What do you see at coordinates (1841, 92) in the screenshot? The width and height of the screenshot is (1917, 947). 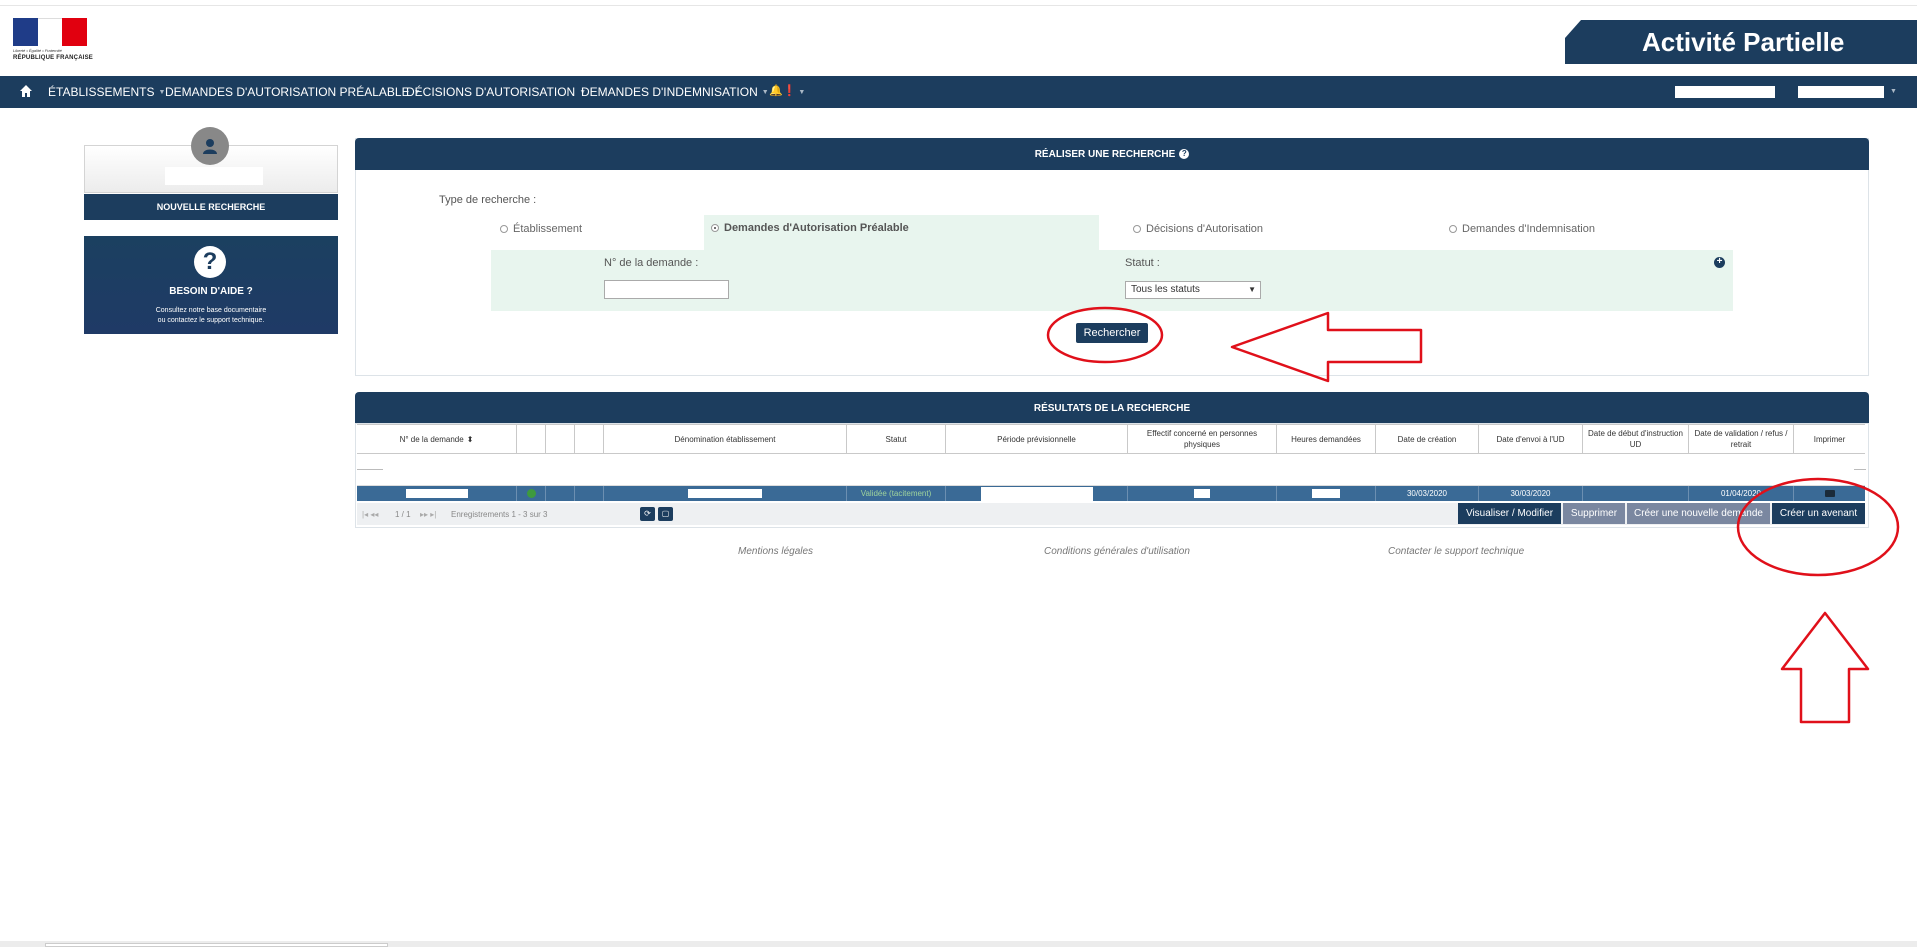 I see `user-menu-redacted` at bounding box center [1841, 92].